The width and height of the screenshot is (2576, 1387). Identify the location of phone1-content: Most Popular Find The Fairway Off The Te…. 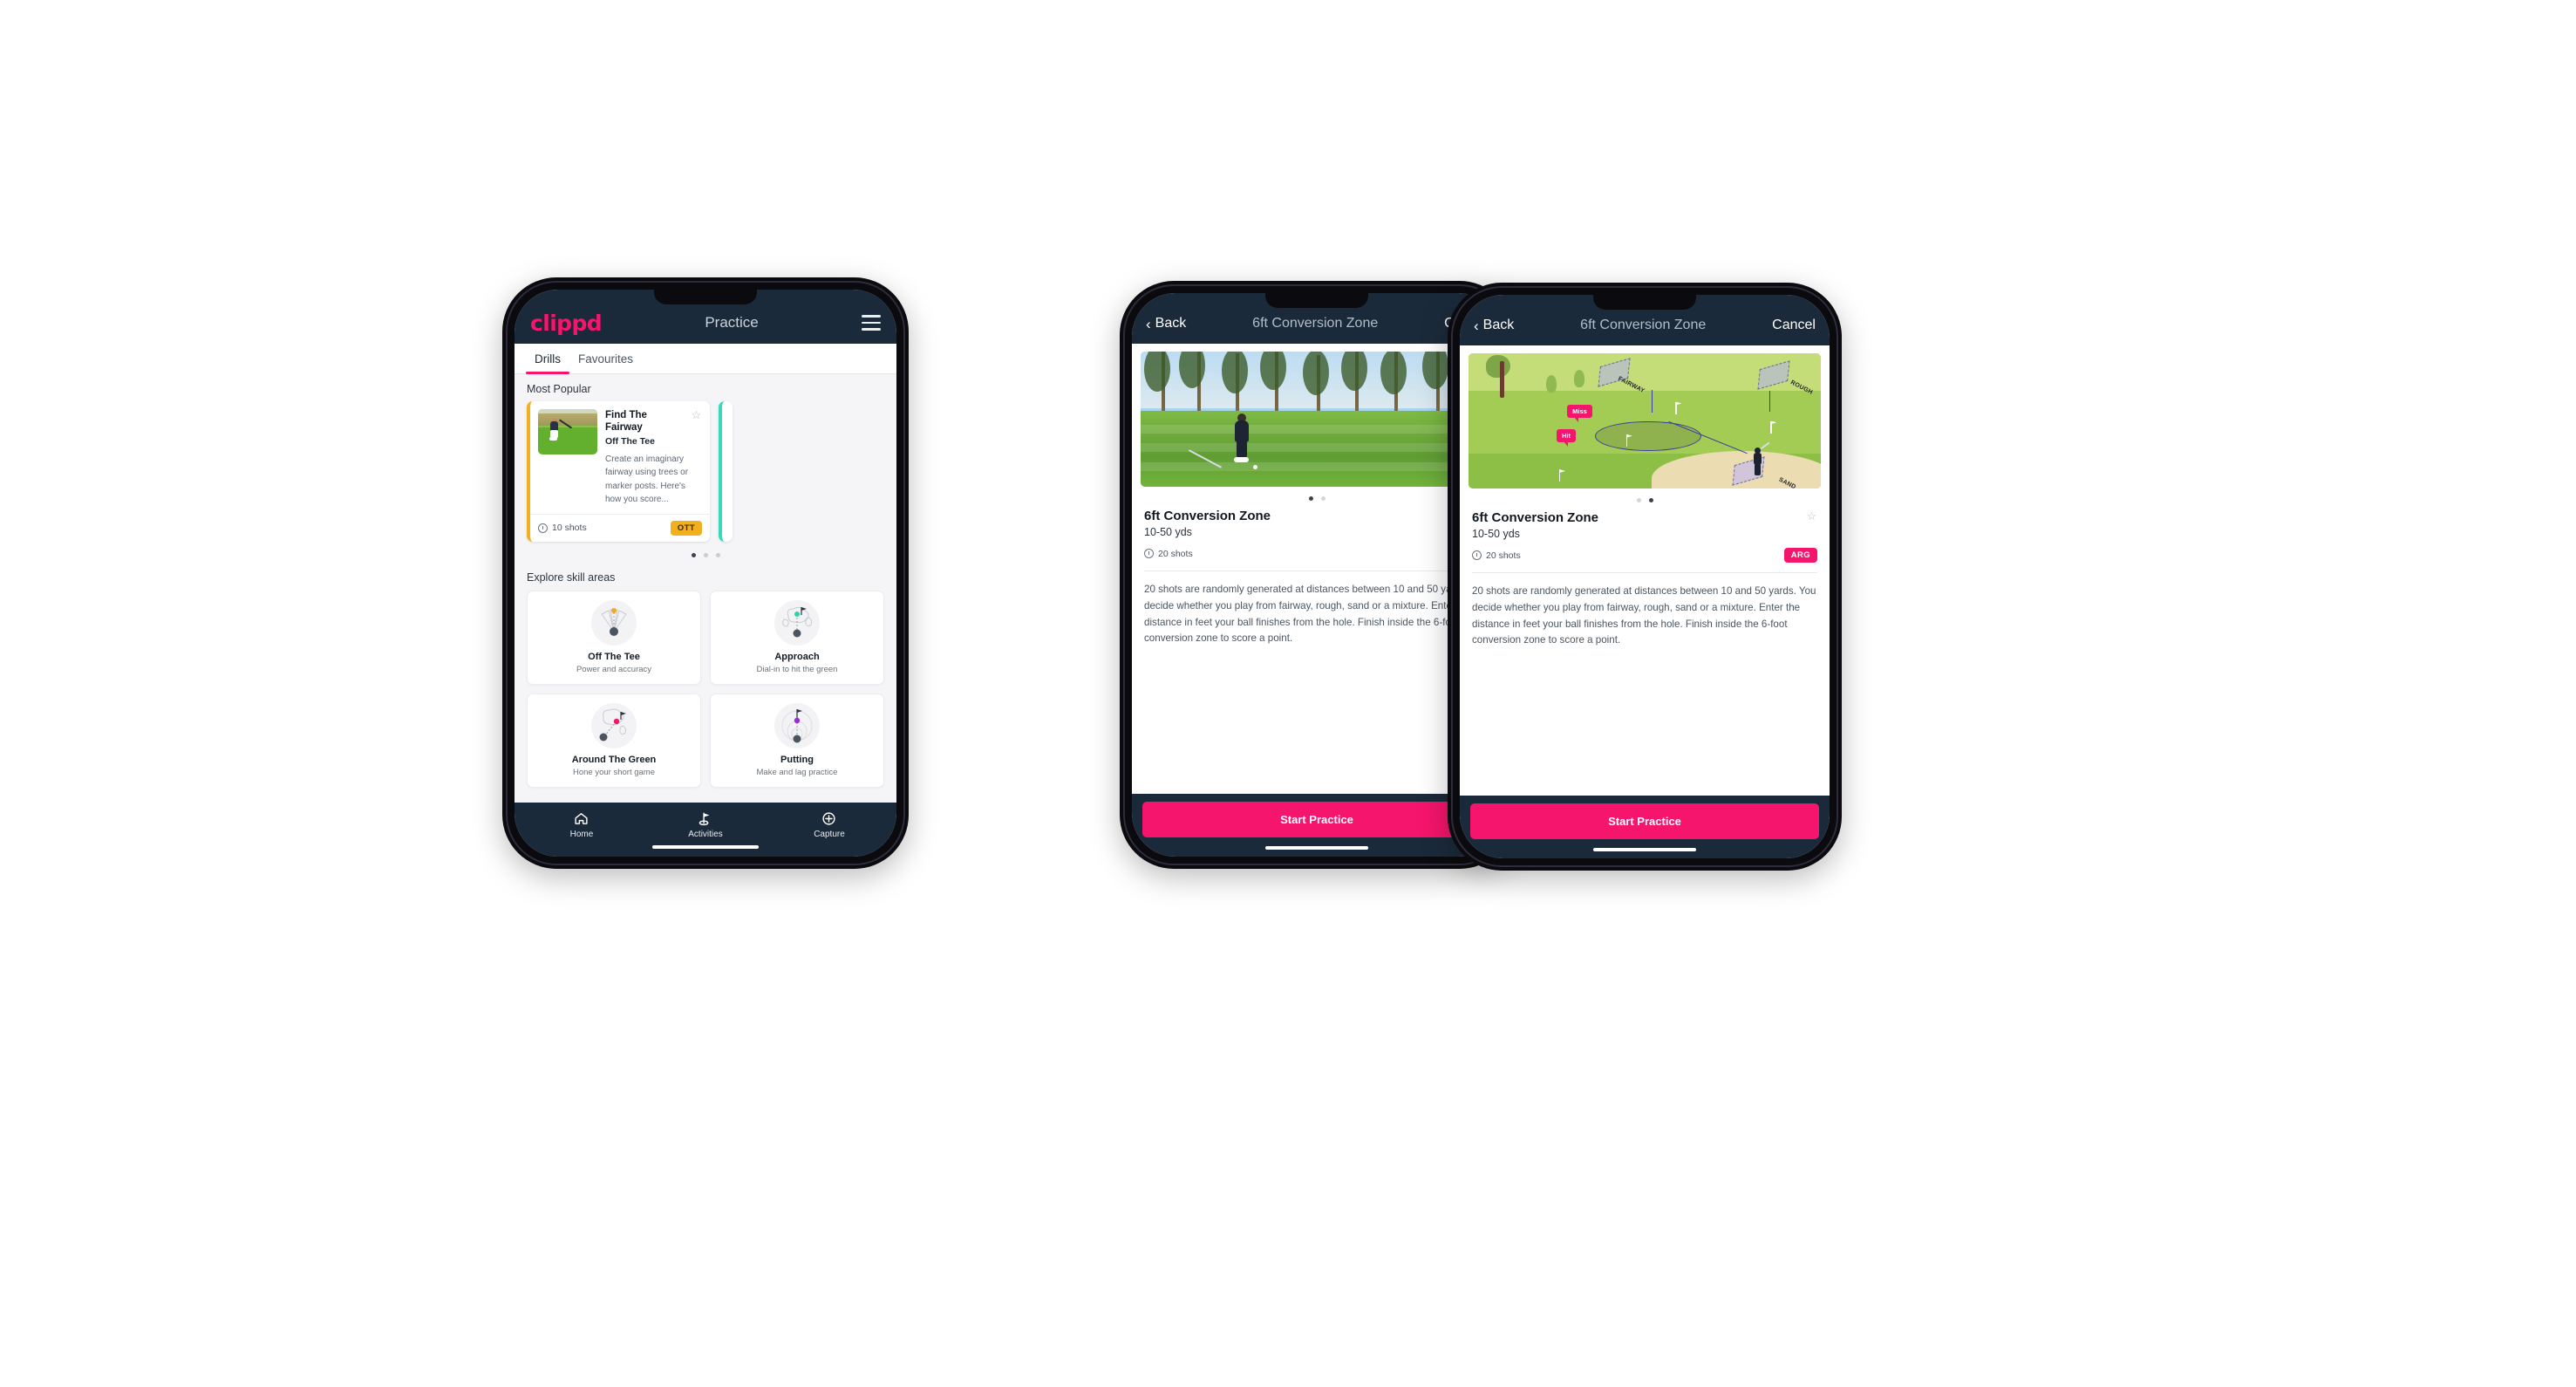
(706, 588).